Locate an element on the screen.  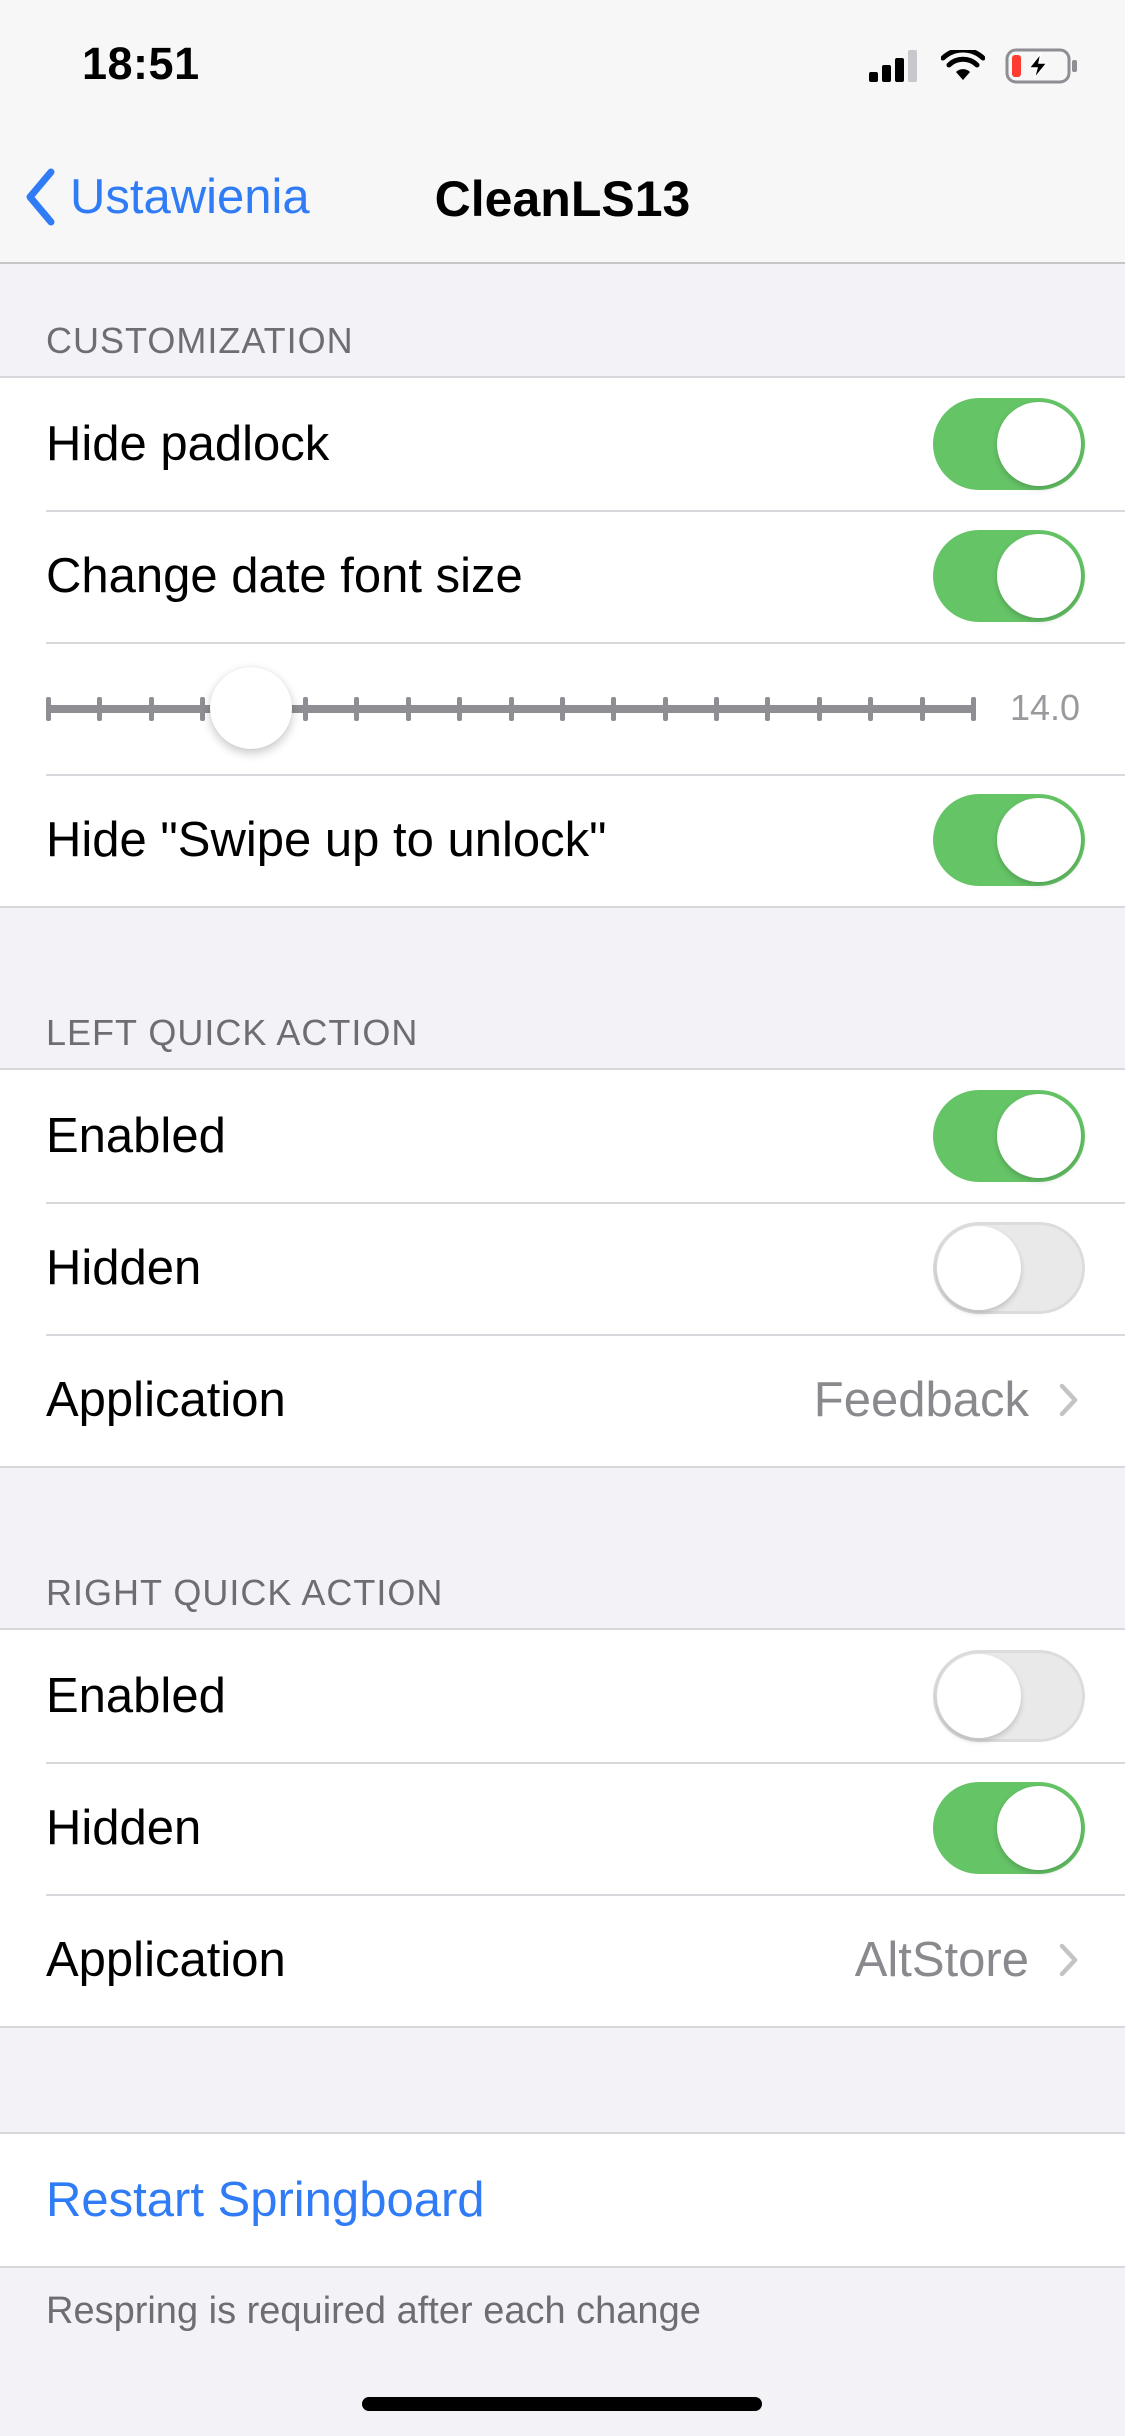
page-title: CleanLS13 is located at coordinates (562, 199).